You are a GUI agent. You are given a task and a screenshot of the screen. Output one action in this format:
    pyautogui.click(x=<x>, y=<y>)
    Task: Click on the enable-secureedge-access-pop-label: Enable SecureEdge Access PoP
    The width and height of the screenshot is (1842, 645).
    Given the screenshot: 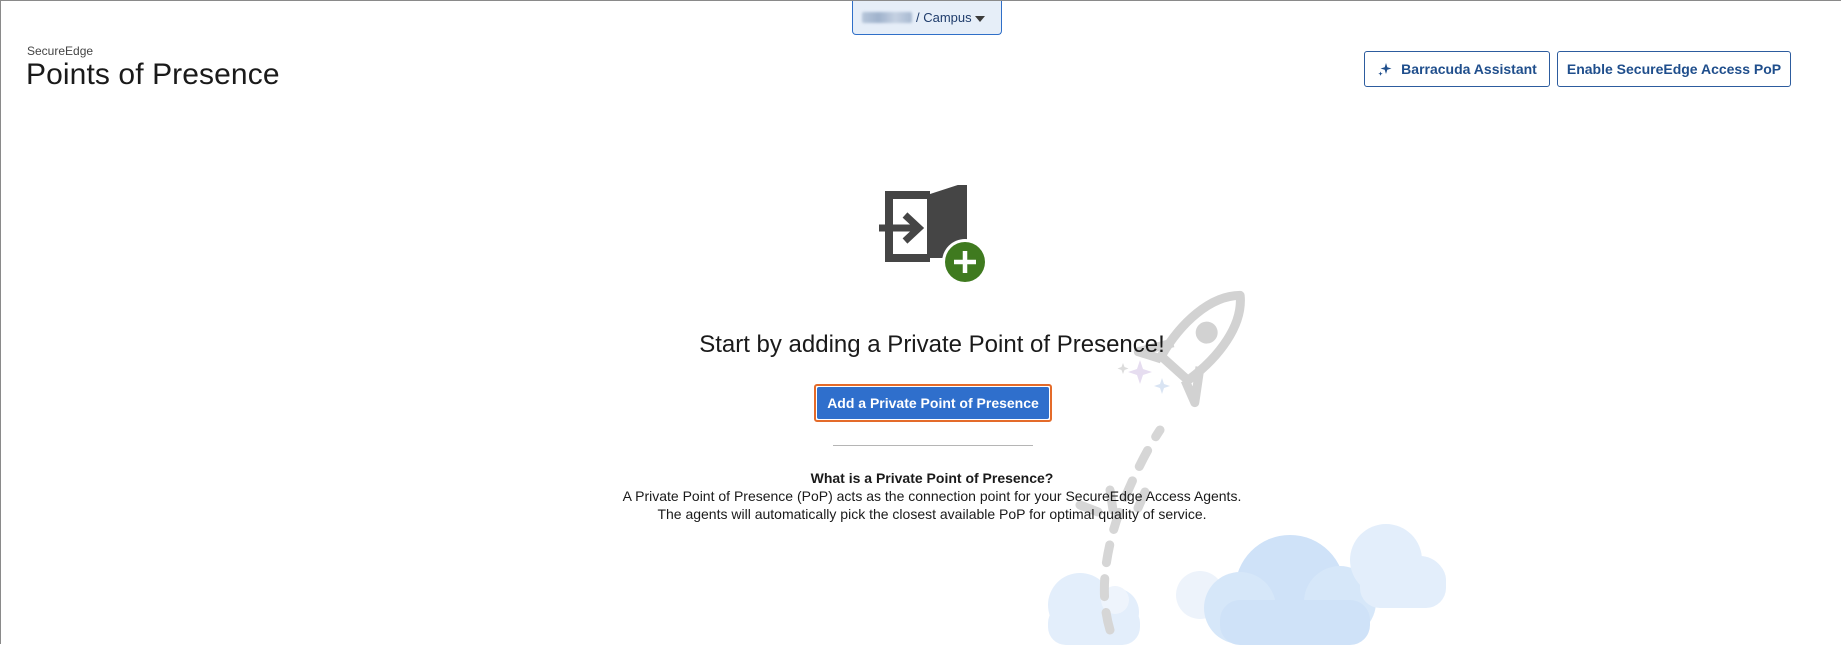 What is the action you would take?
    pyautogui.click(x=1674, y=69)
    